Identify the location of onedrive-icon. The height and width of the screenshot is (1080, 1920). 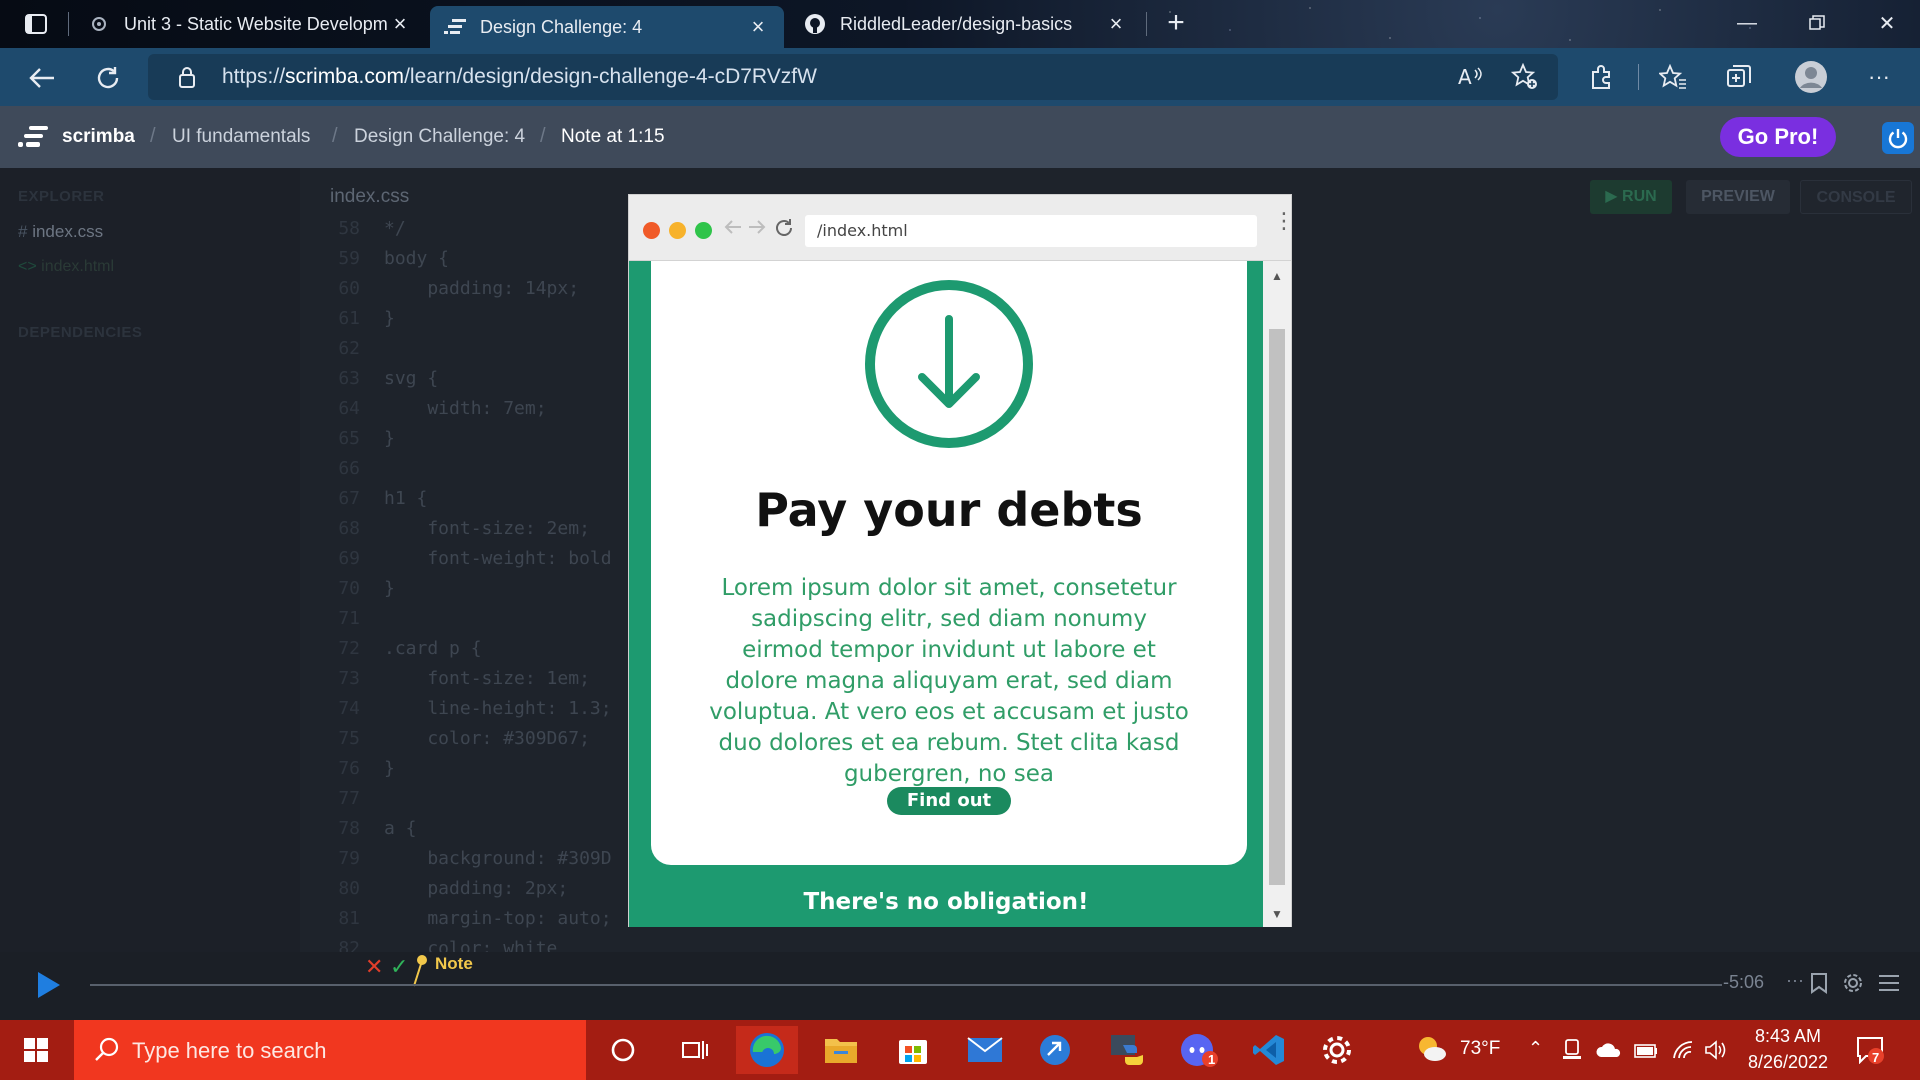
(1609, 1052).